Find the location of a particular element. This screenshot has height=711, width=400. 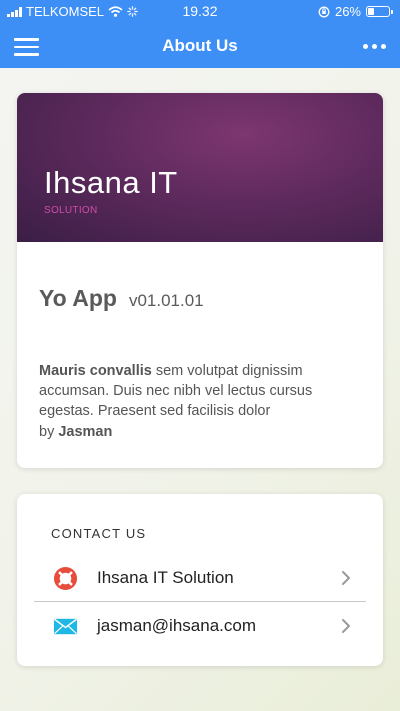

author-name: Jasman is located at coordinates (85, 432).